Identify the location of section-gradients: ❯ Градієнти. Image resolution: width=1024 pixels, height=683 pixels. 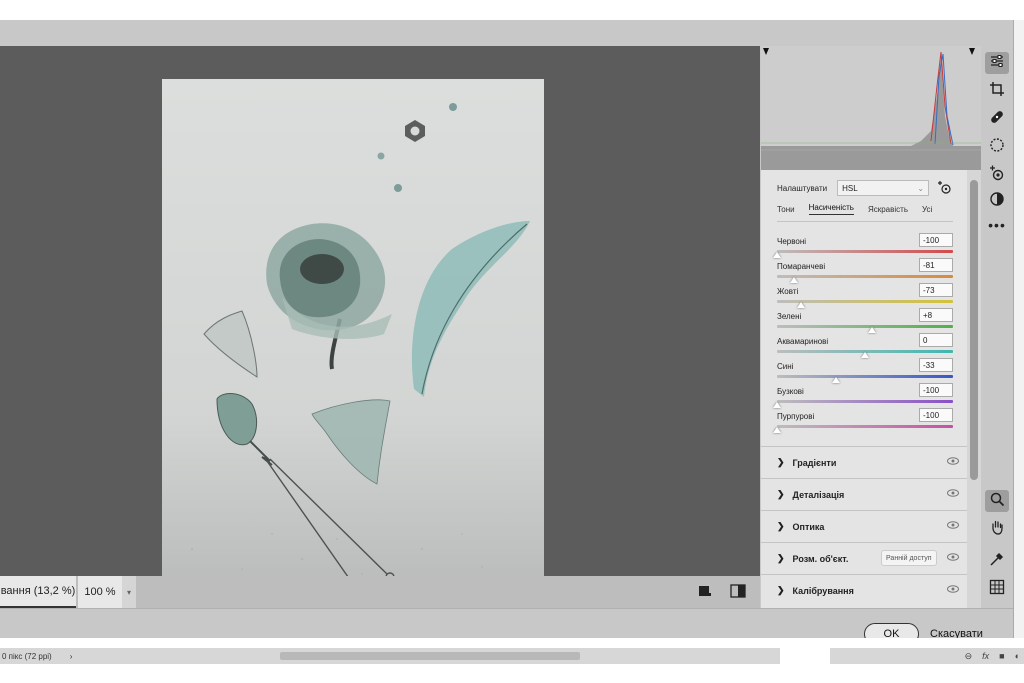
(864, 462).